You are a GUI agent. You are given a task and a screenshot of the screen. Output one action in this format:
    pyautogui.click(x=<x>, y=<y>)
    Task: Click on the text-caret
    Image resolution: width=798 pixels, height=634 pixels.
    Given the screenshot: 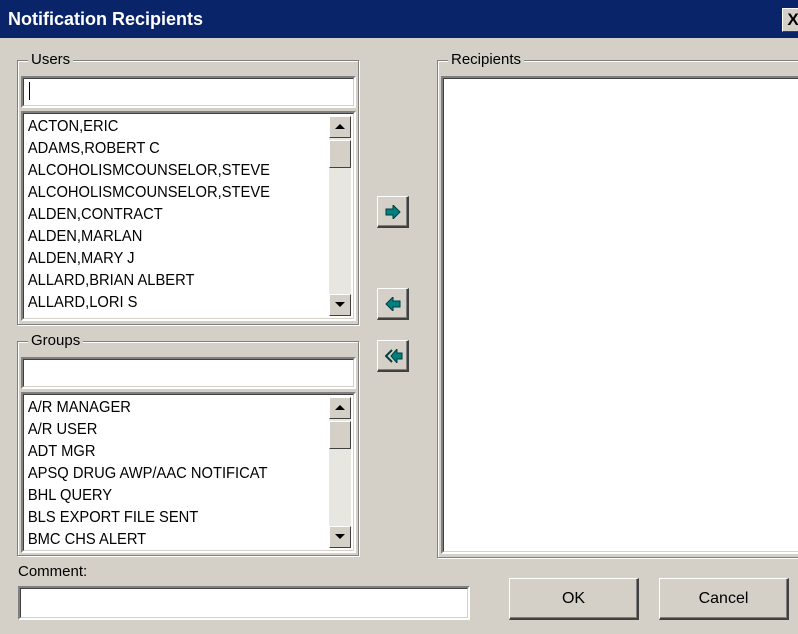 What is the action you would take?
    pyautogui.click(x=29, y=91)
    